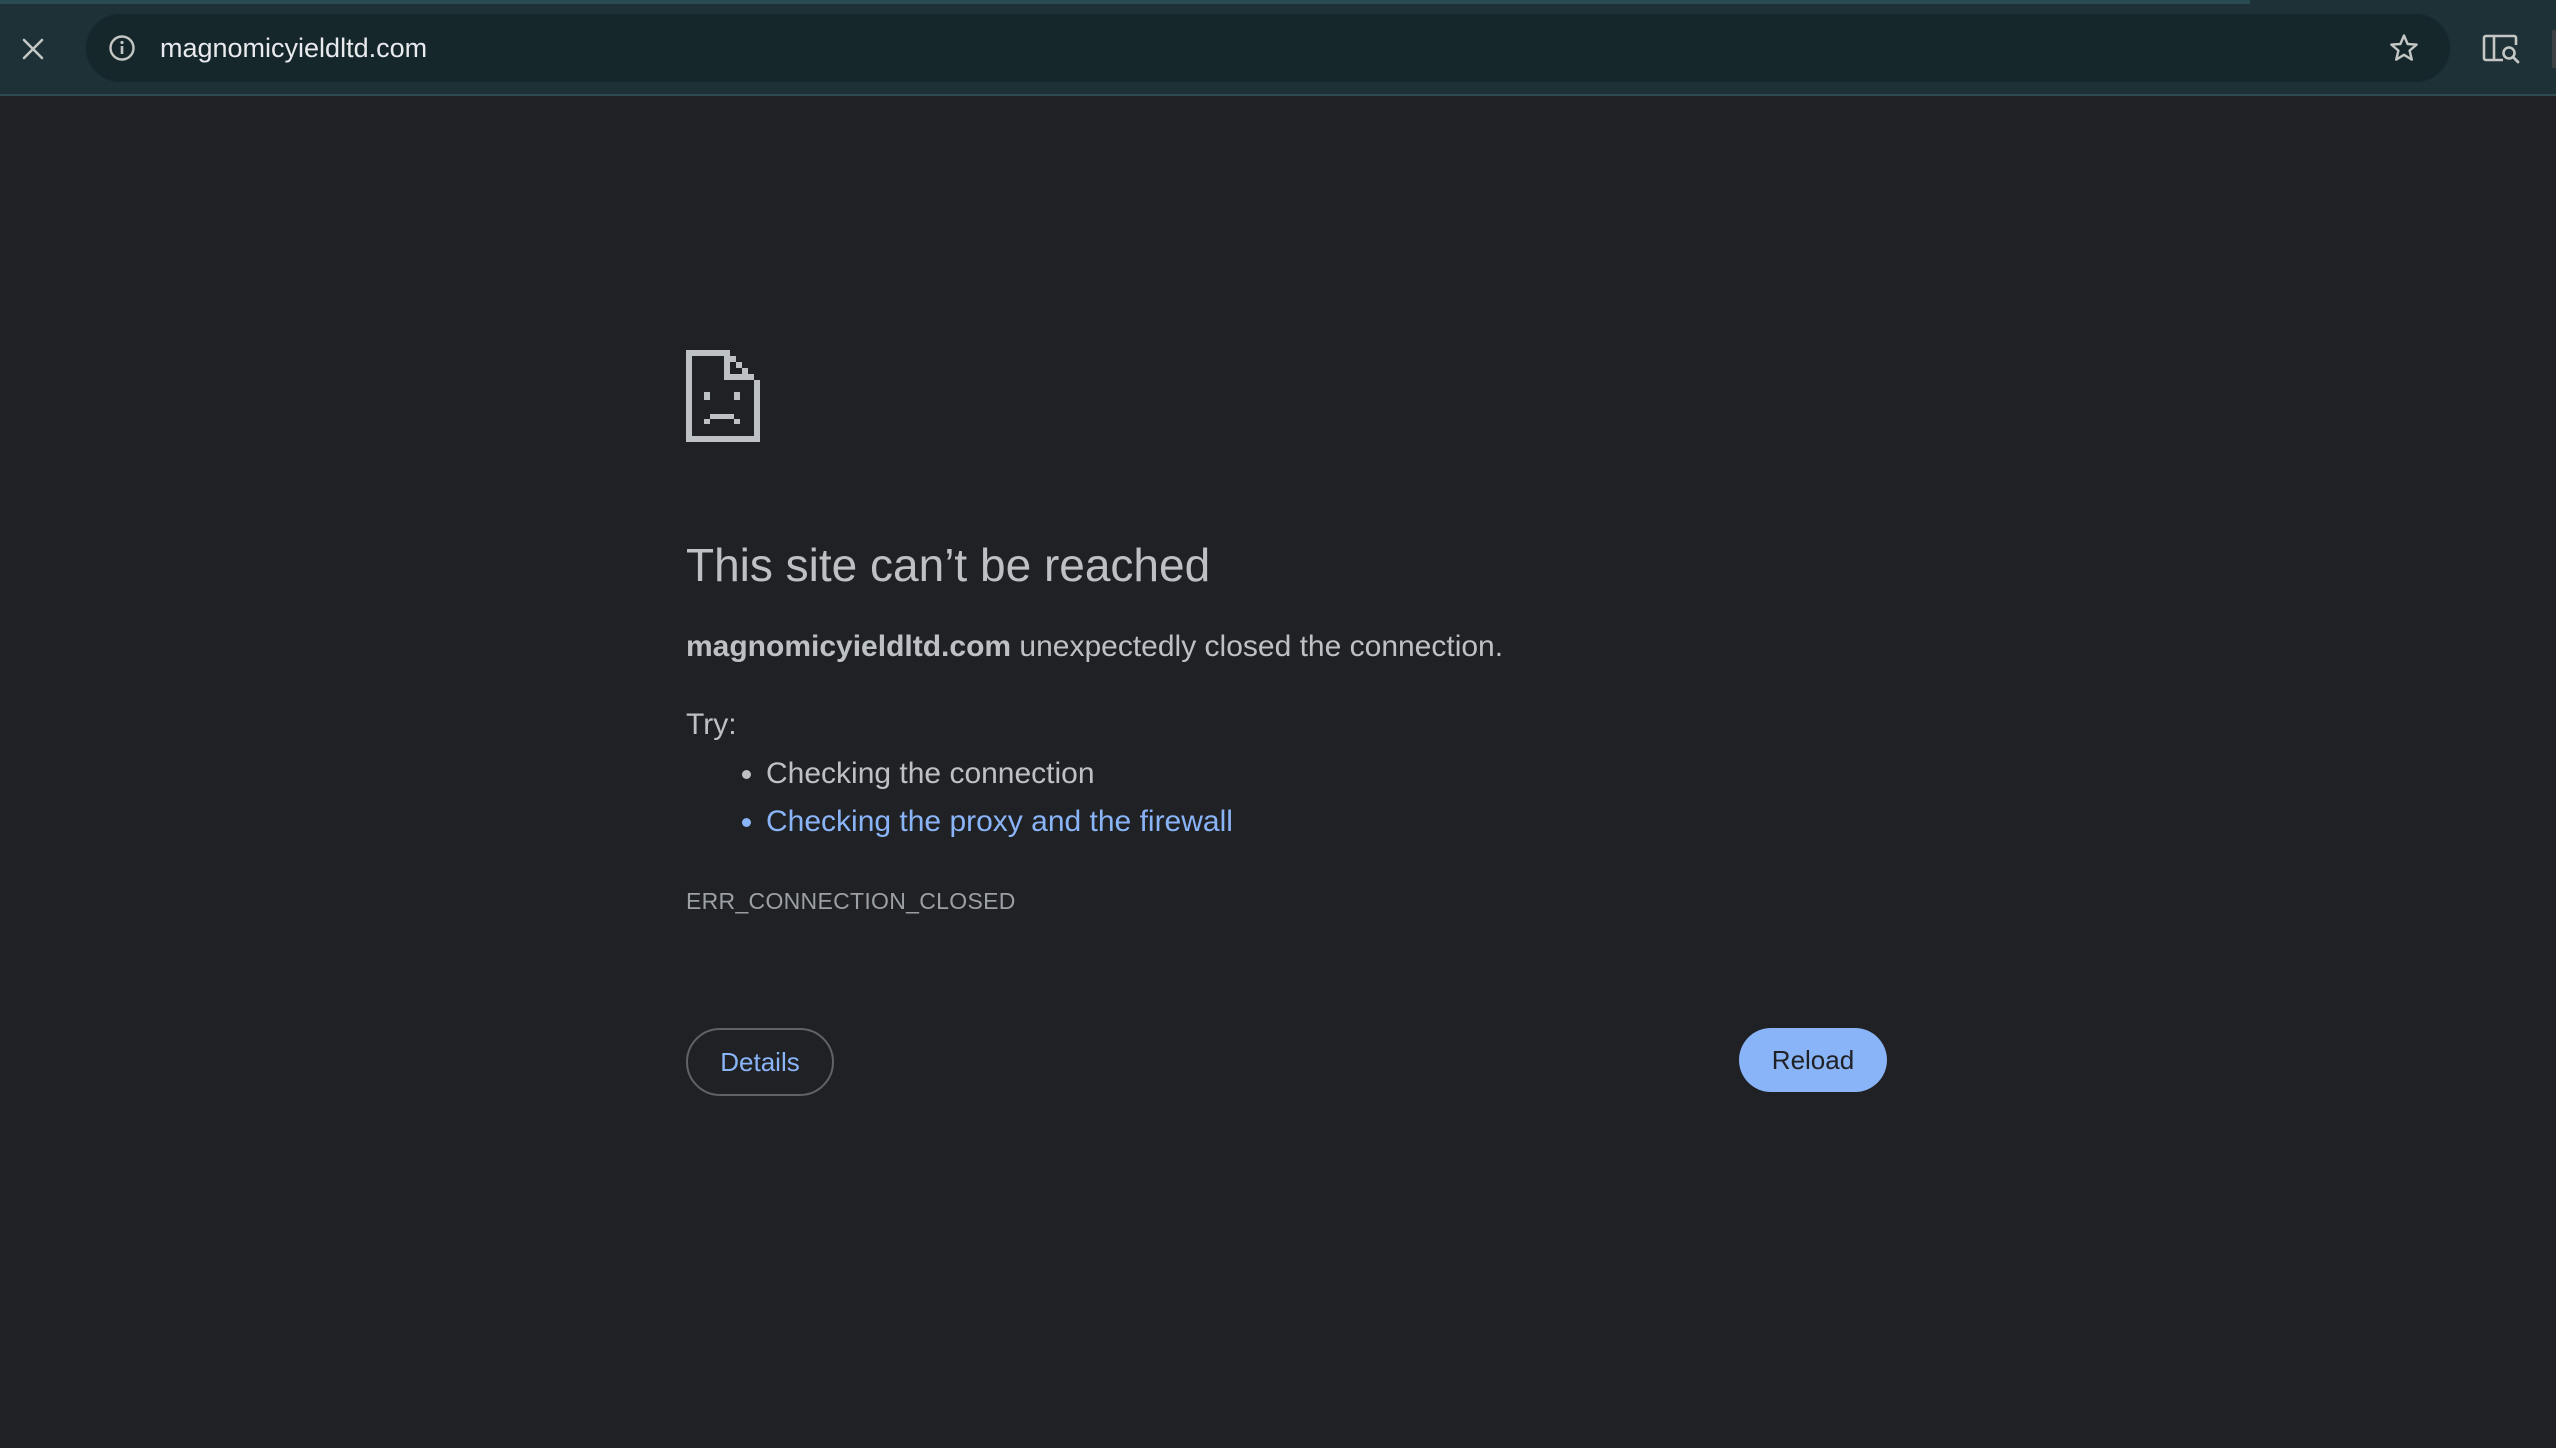 The image size is (2556, 1448). I want to click on browser-toolbar: magnomicyieldltd.com, so click(1278, 48).